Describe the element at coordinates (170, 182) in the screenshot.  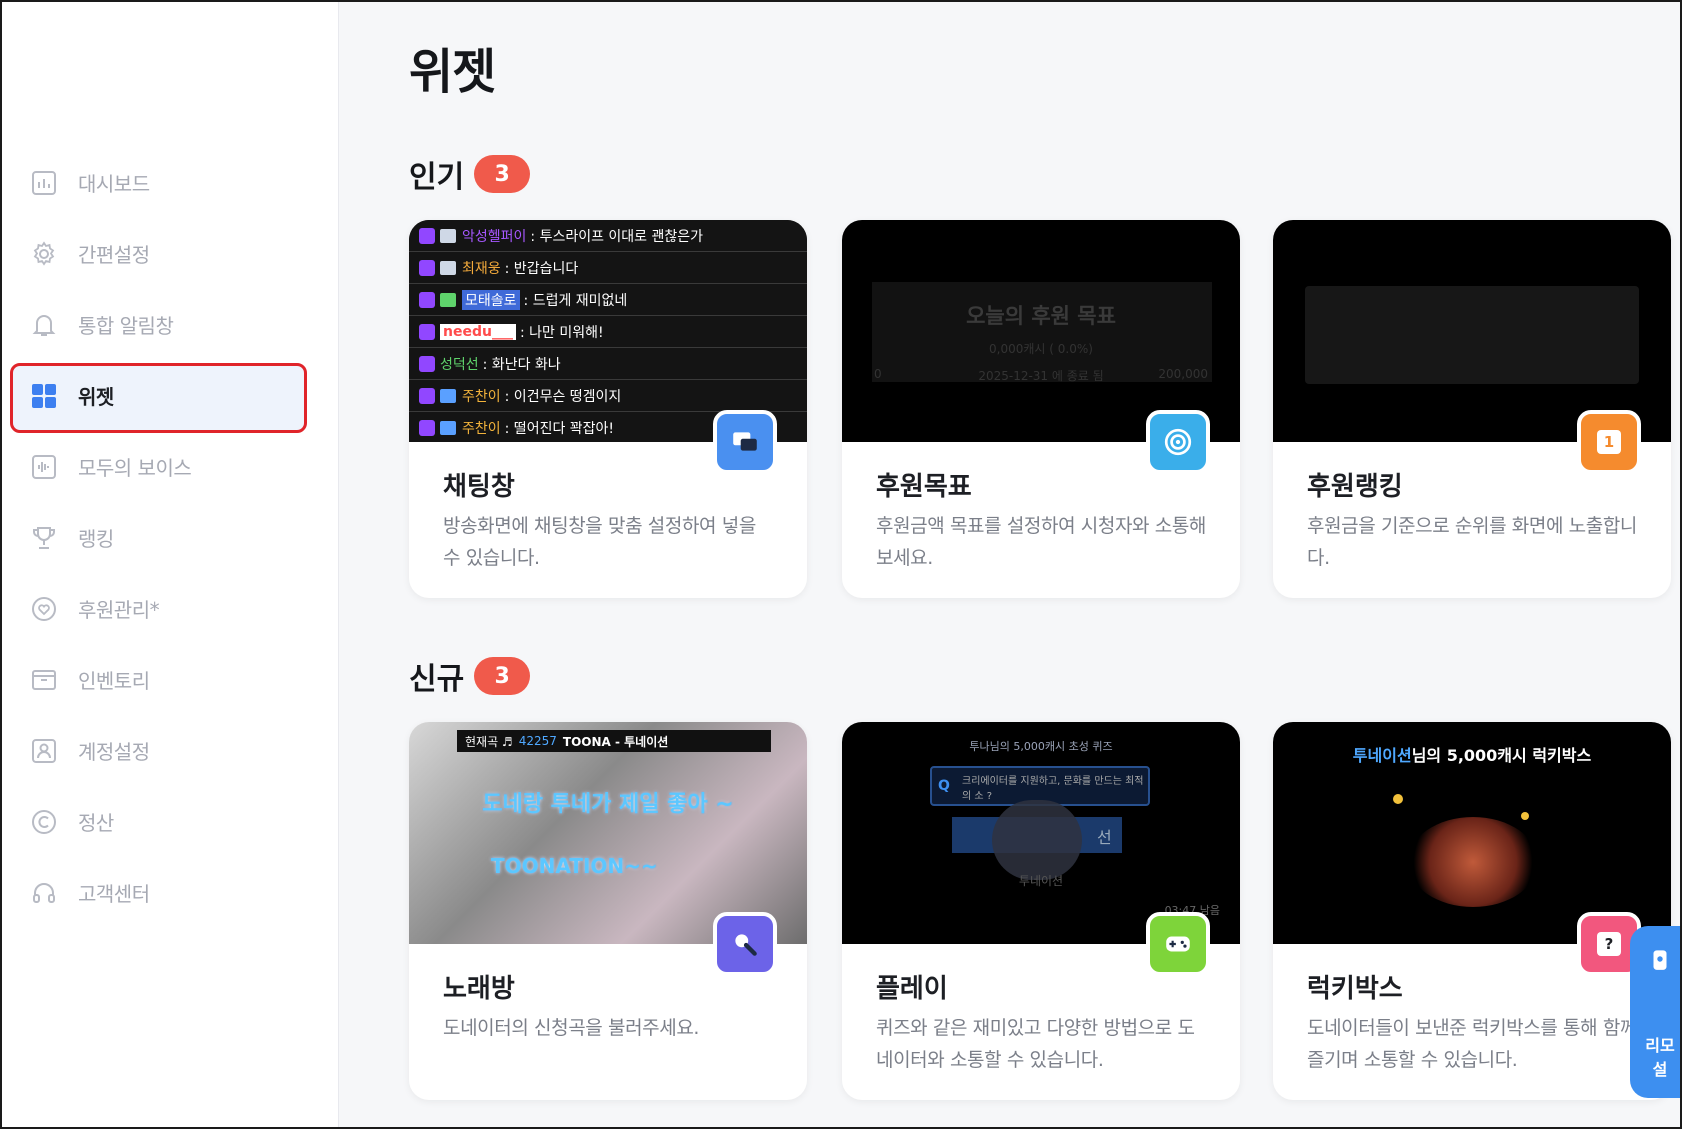
I see `sidebar-item-dashboard: 대시보드` at that location.